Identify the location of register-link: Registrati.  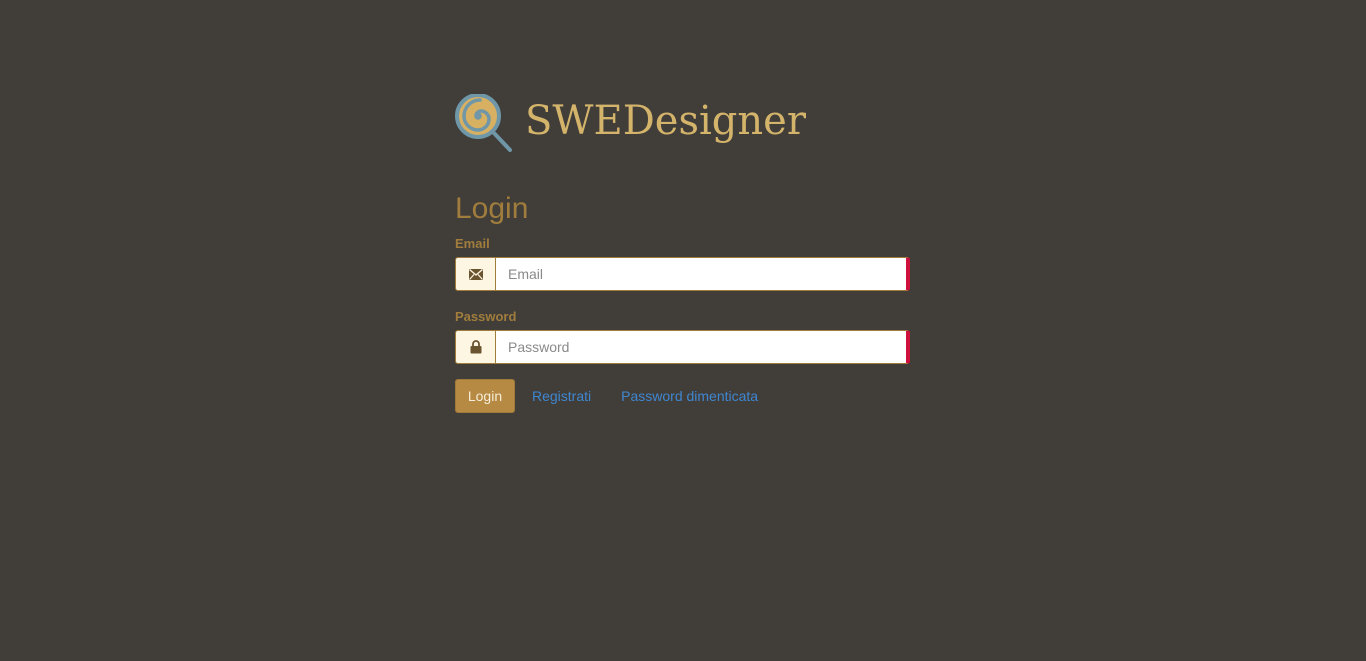
(561, 396).